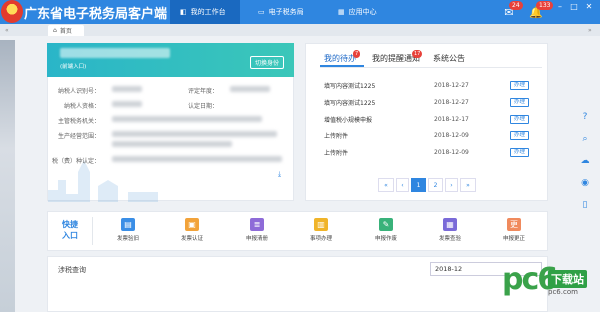 This screenshot has width=600, height=312. What do you see at coordinates (76, 161) in the screenshot?
I see `field-label: 税（费）种认定：` at bounding box center [76, 161].